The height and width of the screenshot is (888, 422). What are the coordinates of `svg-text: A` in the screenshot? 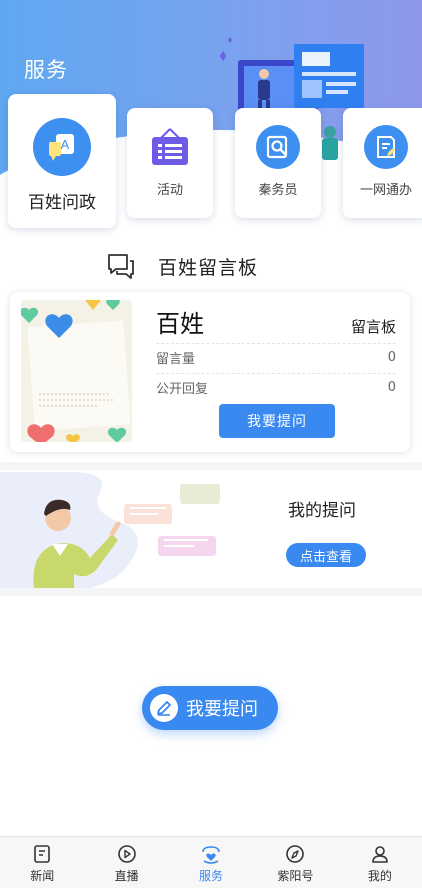 It's located at (65, 144).